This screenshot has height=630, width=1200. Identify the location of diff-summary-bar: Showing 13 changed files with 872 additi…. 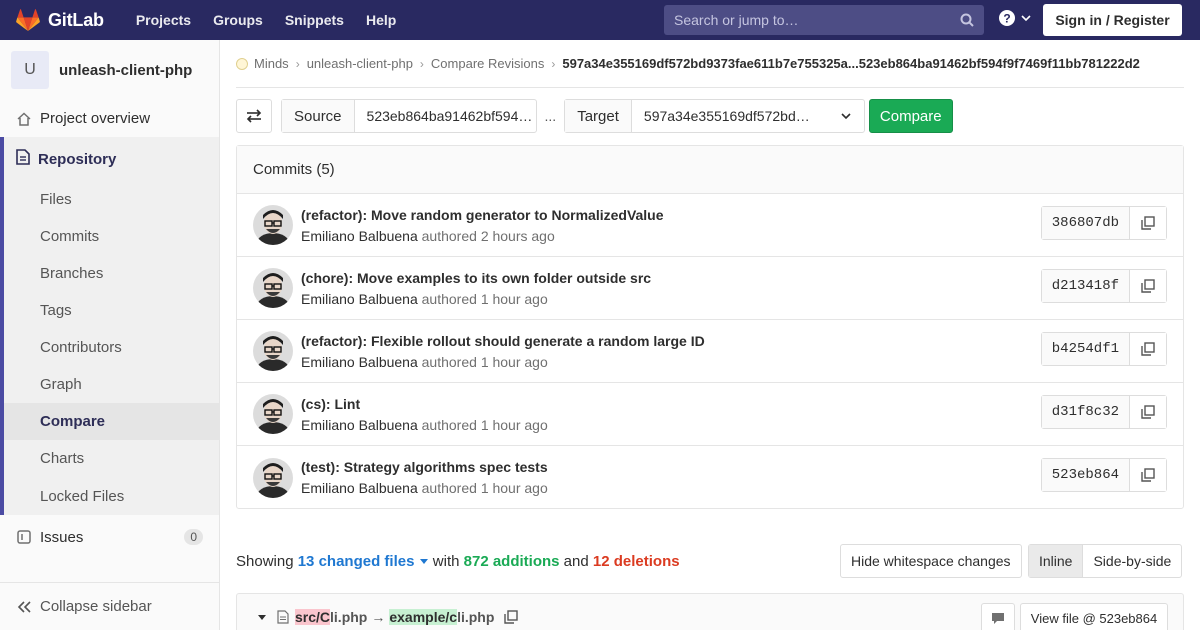
(710, 561).